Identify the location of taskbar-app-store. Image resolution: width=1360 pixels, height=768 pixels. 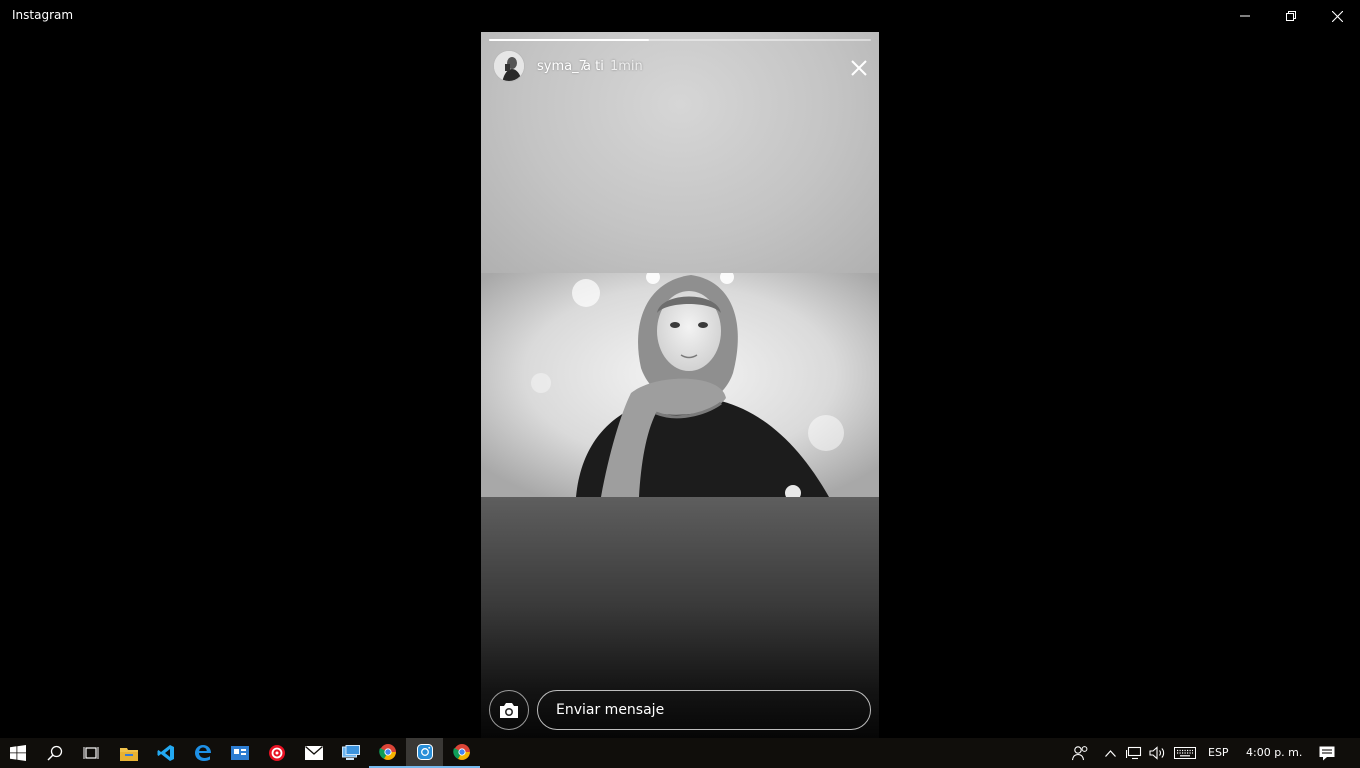
(239, 753).